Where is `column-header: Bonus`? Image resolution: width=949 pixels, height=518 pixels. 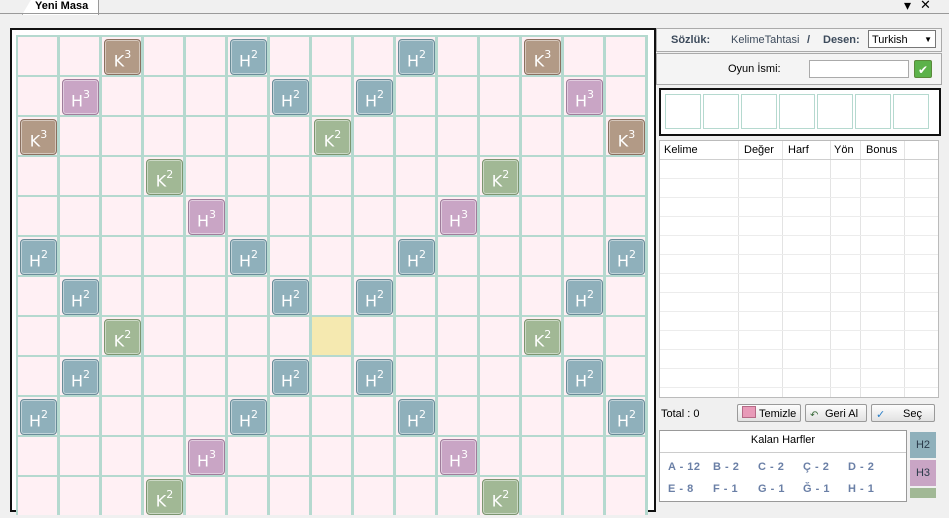
column-header: Bonus is located at coordinates (881, 150).